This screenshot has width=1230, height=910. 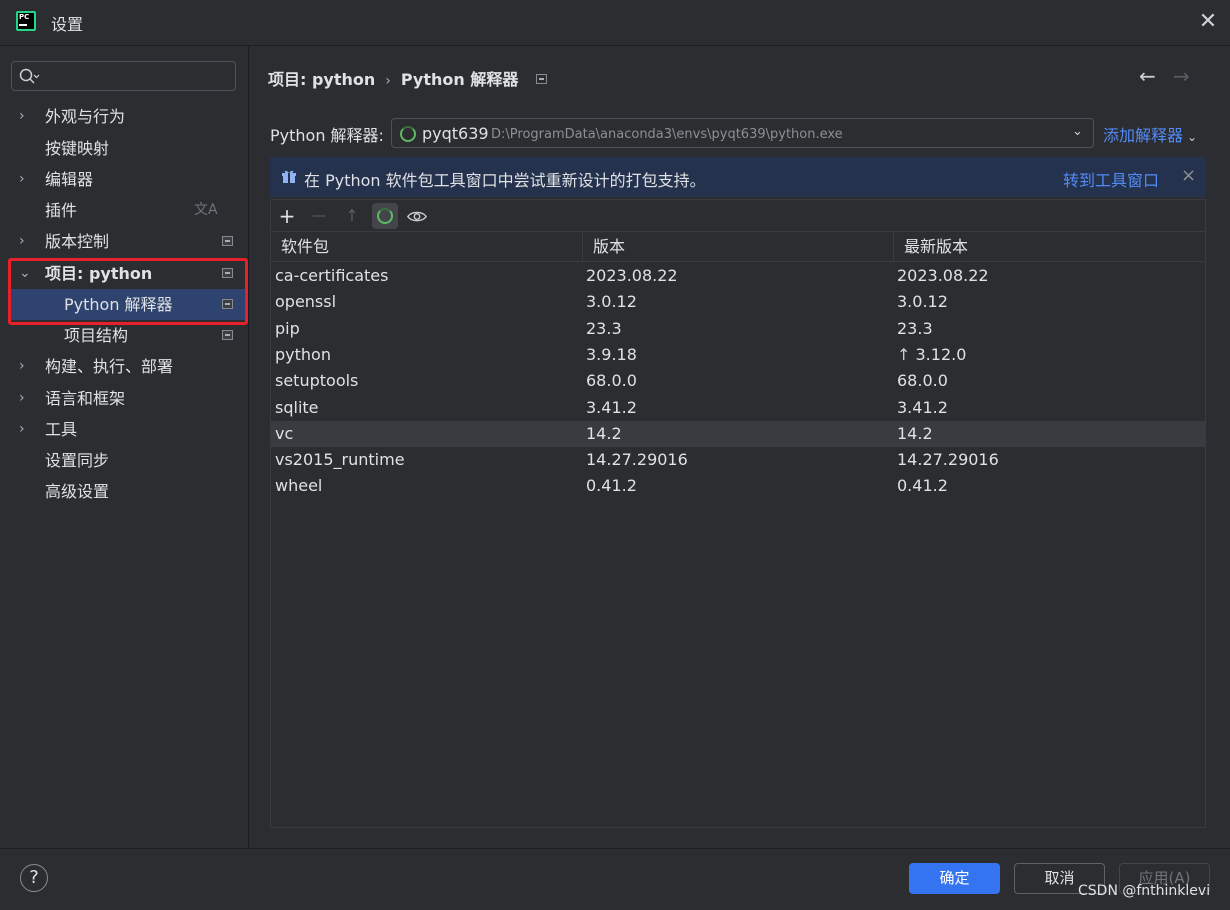 What do you see at coordinates (738, 355) in the screenshot?
I see `table-row: python 3.9.18 ↑ 3.12.0` at bounding box center [738, 355].